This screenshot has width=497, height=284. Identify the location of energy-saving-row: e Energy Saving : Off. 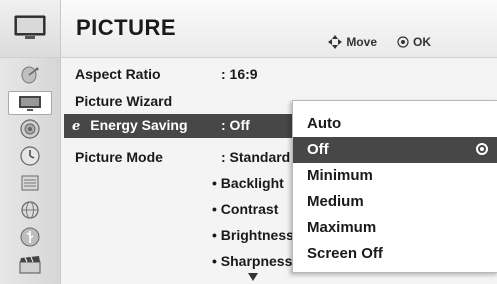
(179, 126).